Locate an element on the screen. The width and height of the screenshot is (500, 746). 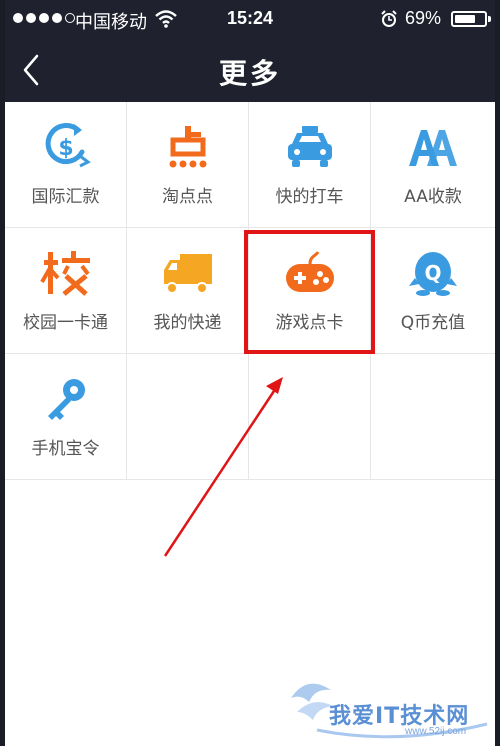
grid-item-aa-payment: AA收款 is located at coordinates (433, 165).